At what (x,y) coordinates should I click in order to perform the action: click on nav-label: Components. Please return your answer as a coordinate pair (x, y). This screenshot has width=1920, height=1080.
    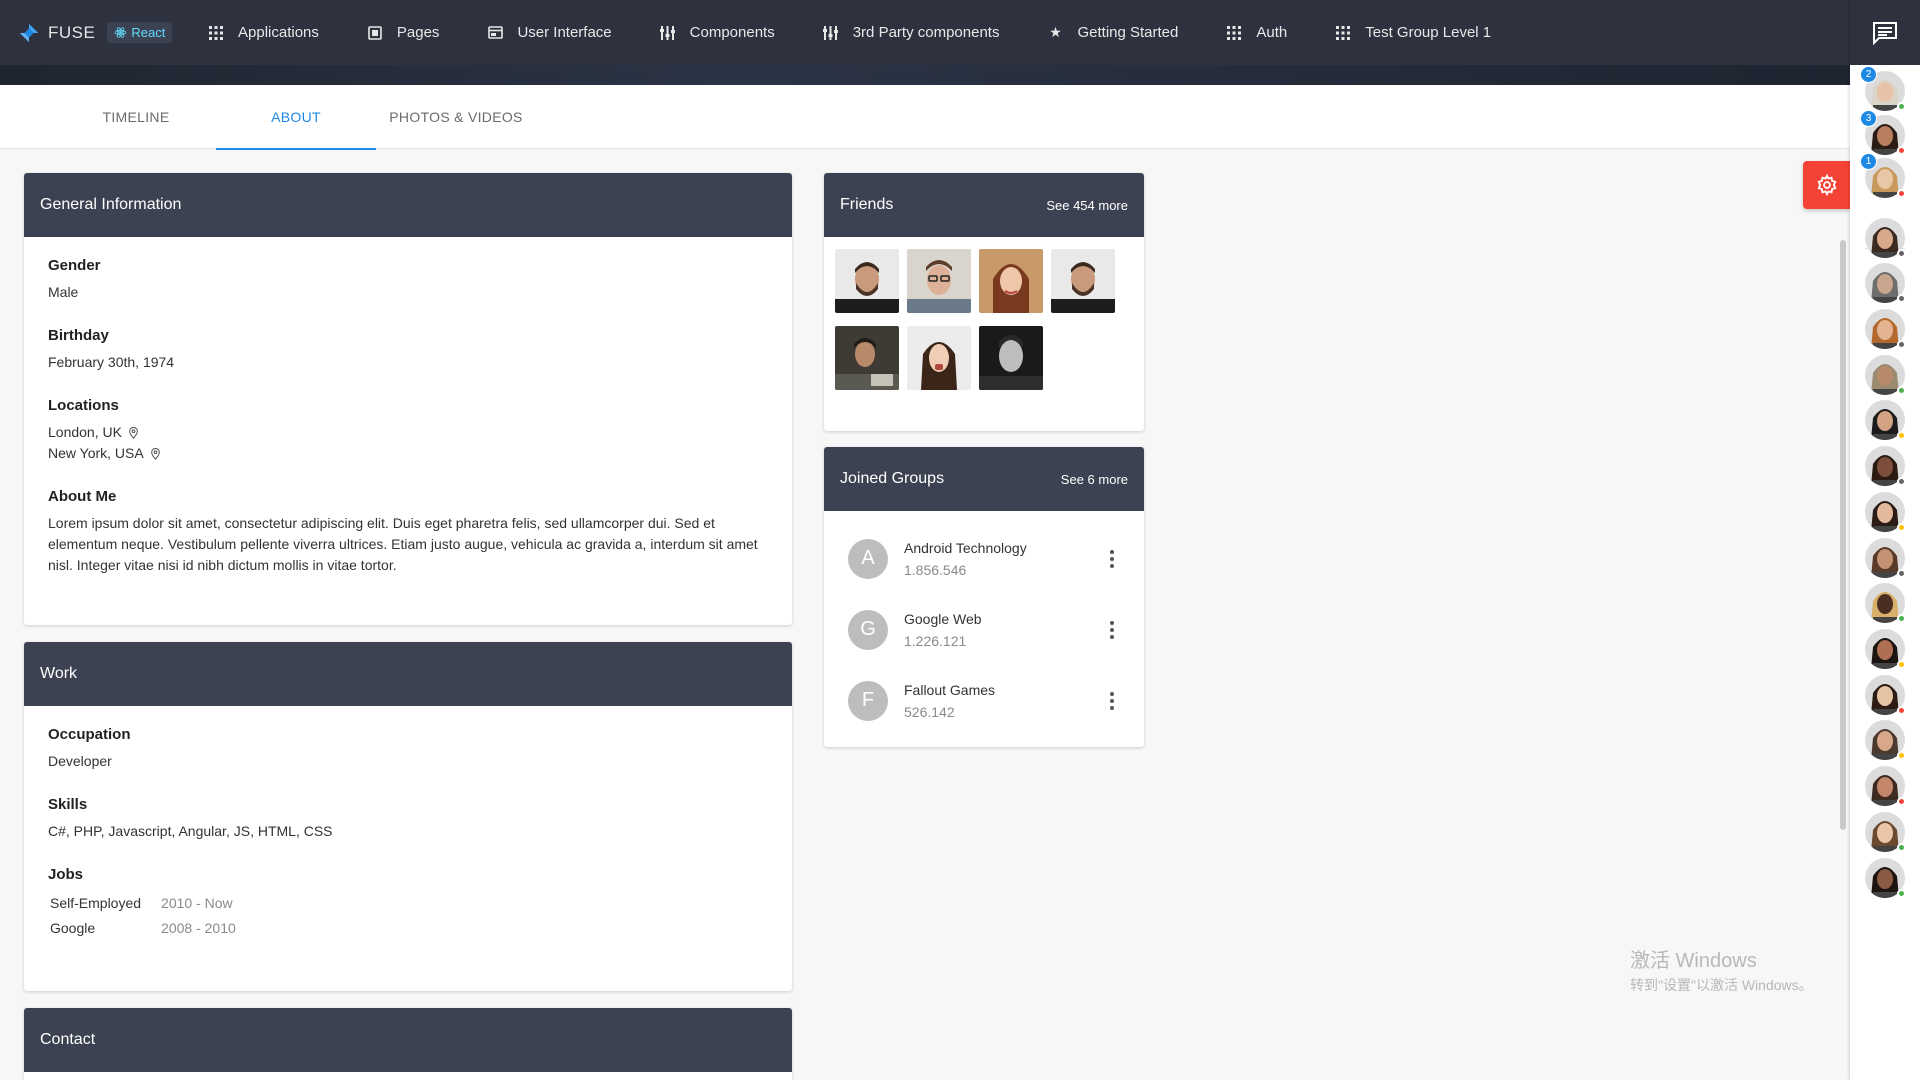
    Looking at the image, I should click on (732, 32).